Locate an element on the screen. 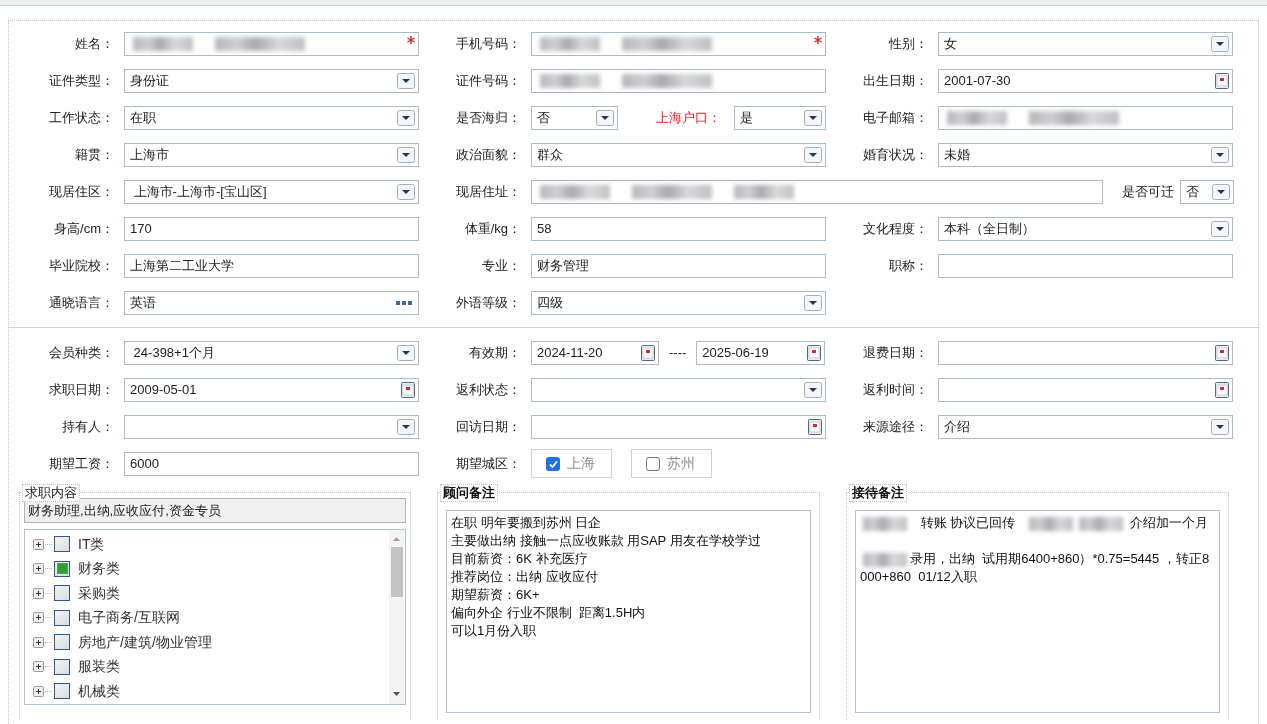 The height and width of the screenshot is (724, 1267). summary-field: 财务助理,出纳,应收应付,资金专员 is located at coordinates (215, 510).